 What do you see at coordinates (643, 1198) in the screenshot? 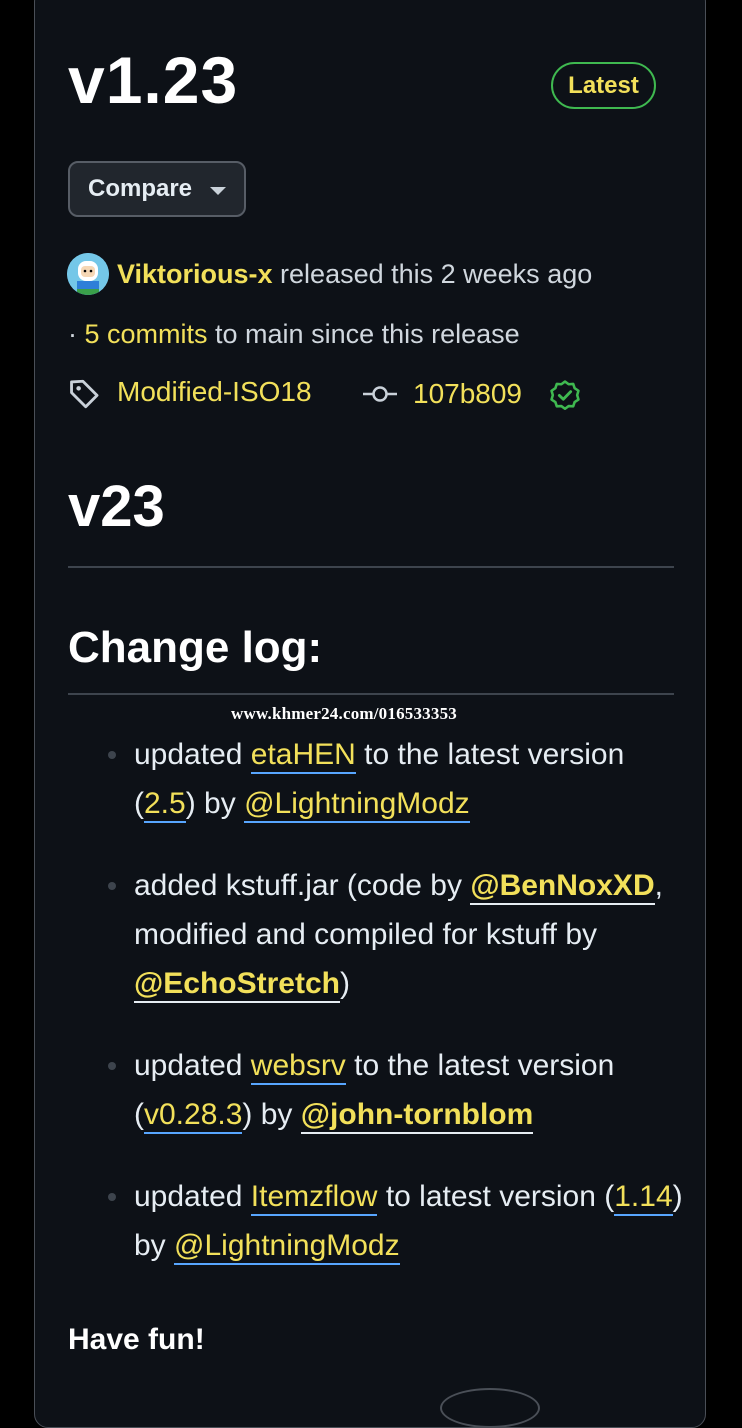
I see `version-link: 1.14` at bounding box center [643, 1198].